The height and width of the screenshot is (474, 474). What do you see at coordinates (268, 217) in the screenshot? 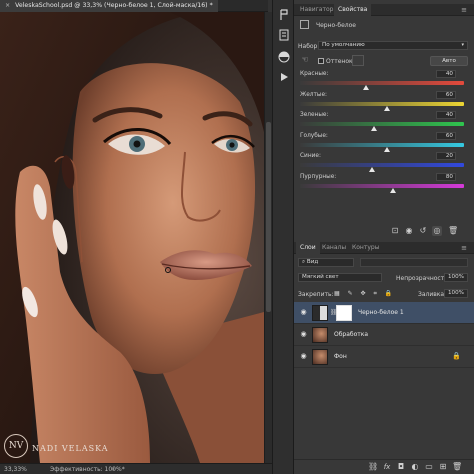
I see `scrollbar-thumb` at bounding box center [268, 217].